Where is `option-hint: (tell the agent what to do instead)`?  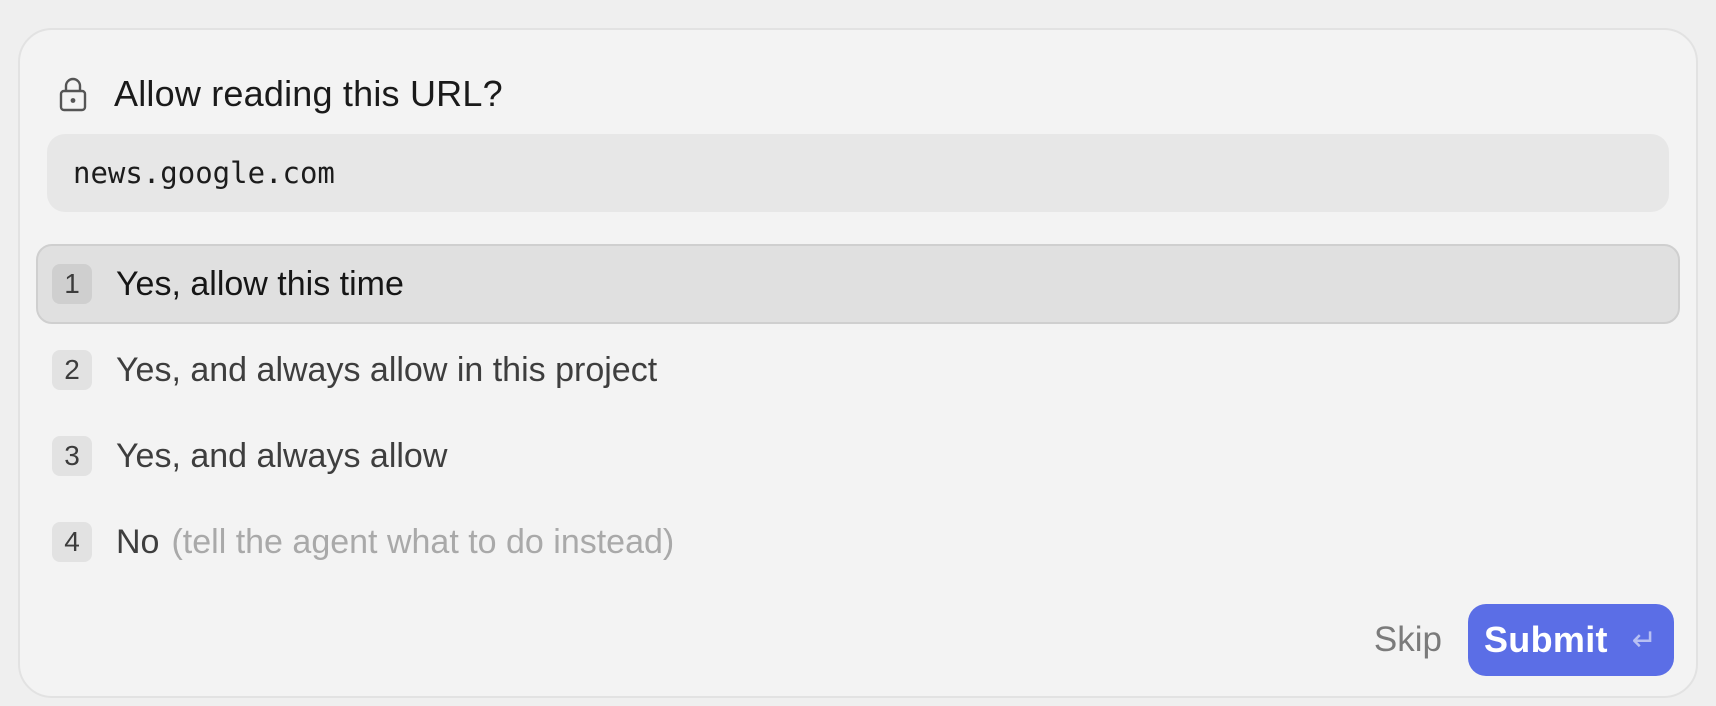 option-hint: (tell the agent what to do instead) is located at coordinates (423, 541).